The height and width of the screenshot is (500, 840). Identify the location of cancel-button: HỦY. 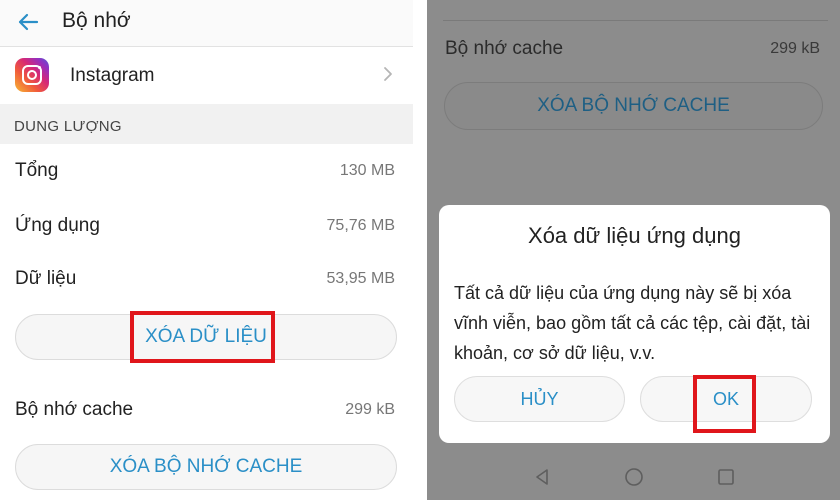
(539, 399).